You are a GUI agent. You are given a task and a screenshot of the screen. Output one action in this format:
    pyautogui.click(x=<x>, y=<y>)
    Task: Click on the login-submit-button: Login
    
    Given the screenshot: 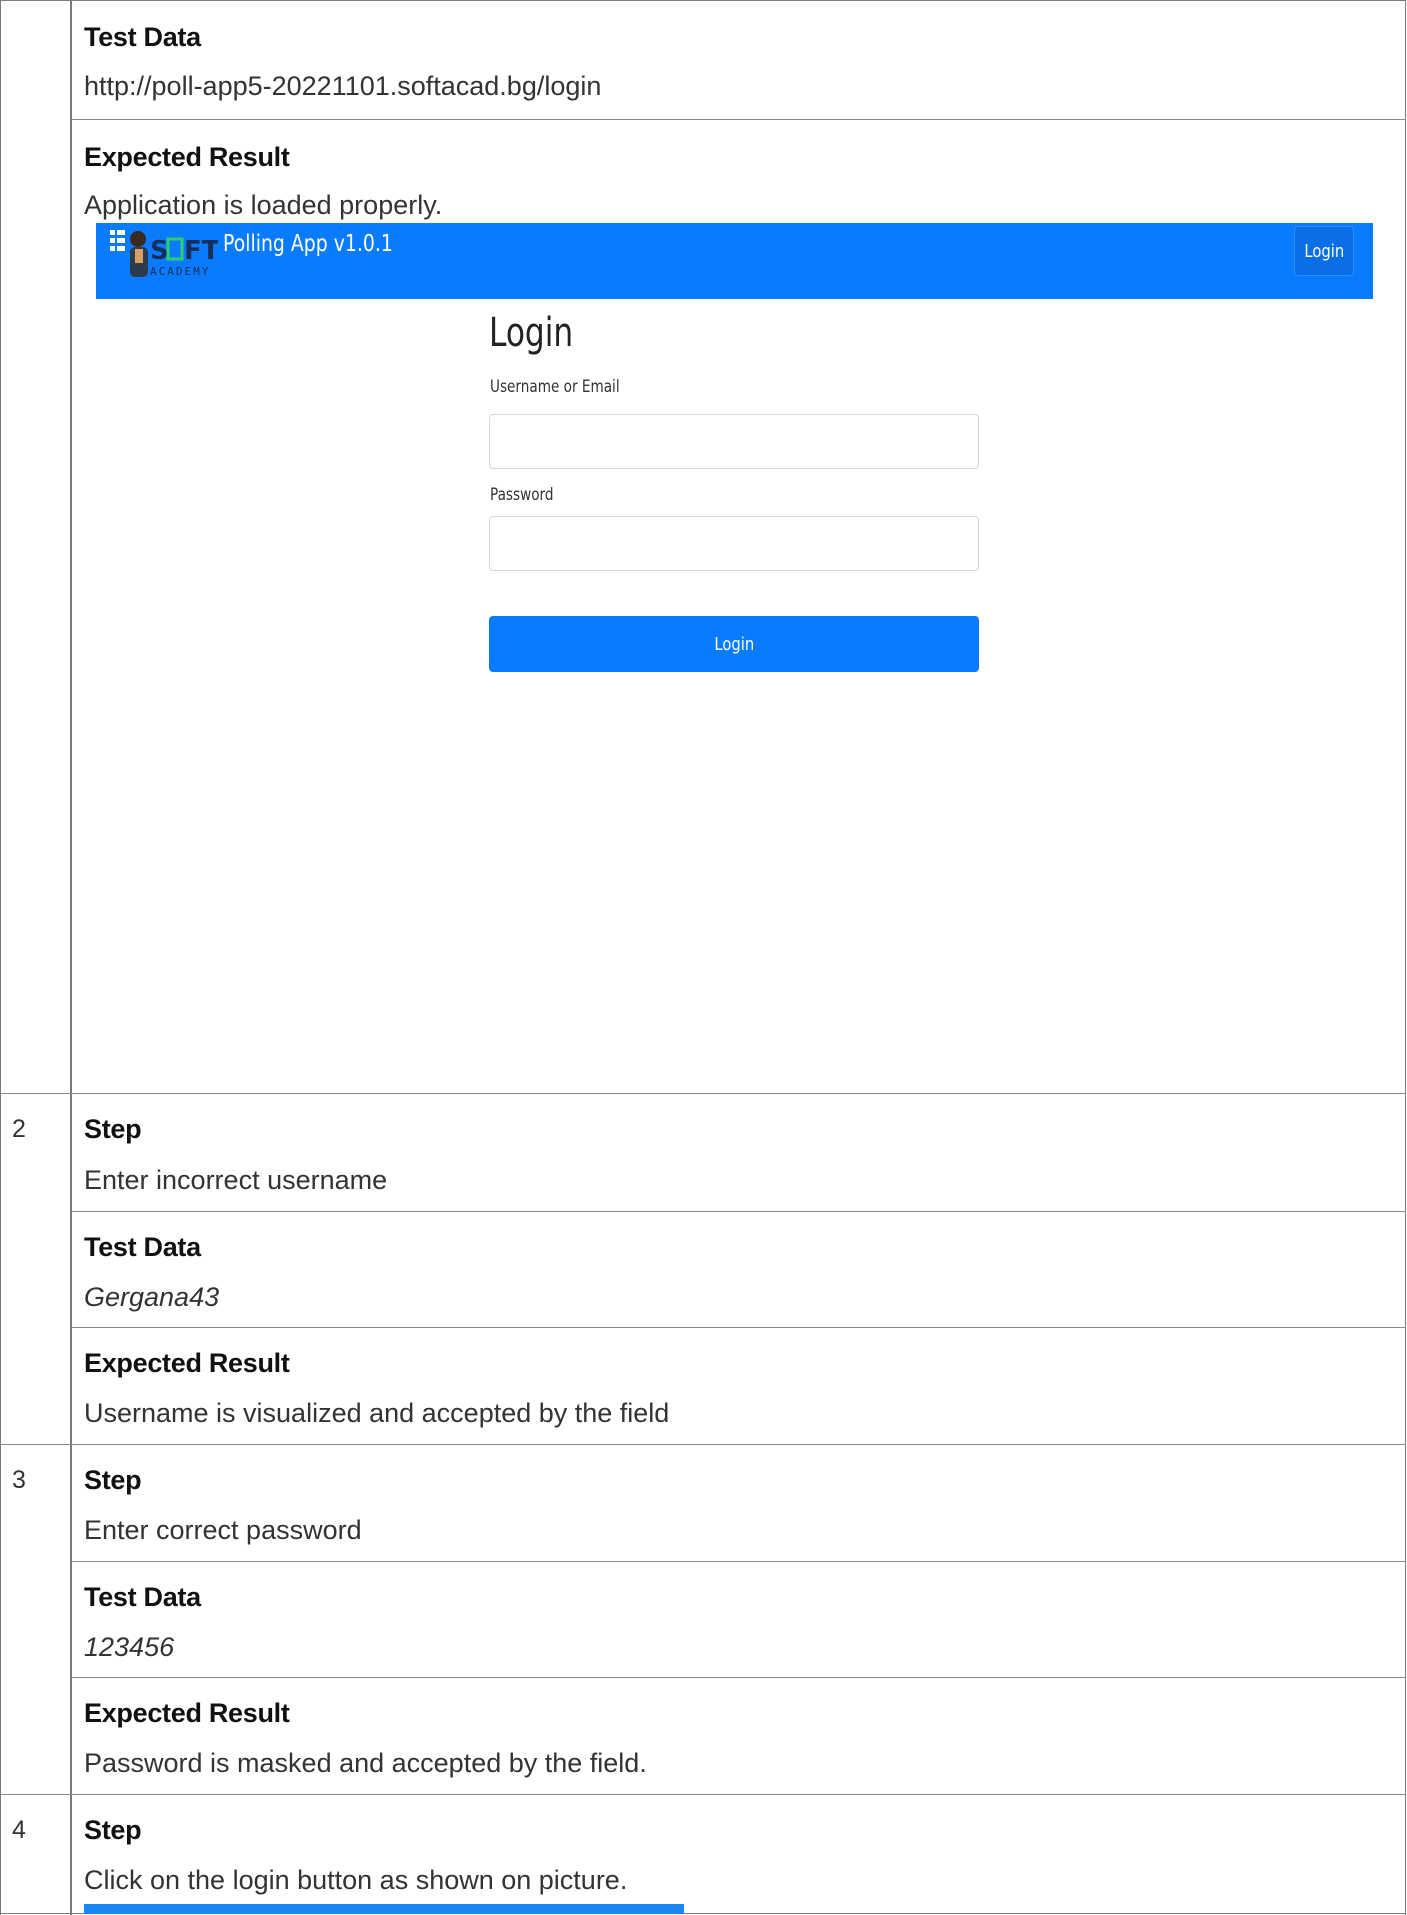 What is the action you would take?
    pyautogui.click(x=734, y=644)
    